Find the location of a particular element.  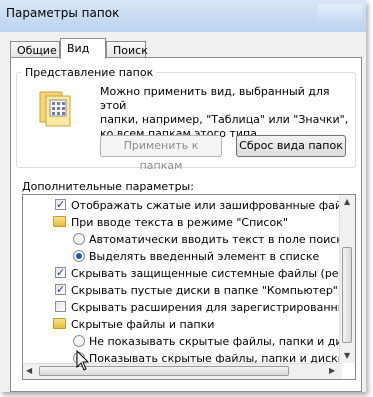

horizontal-scrollbar: ◀ ▶ is located at coordinates (182, 371).